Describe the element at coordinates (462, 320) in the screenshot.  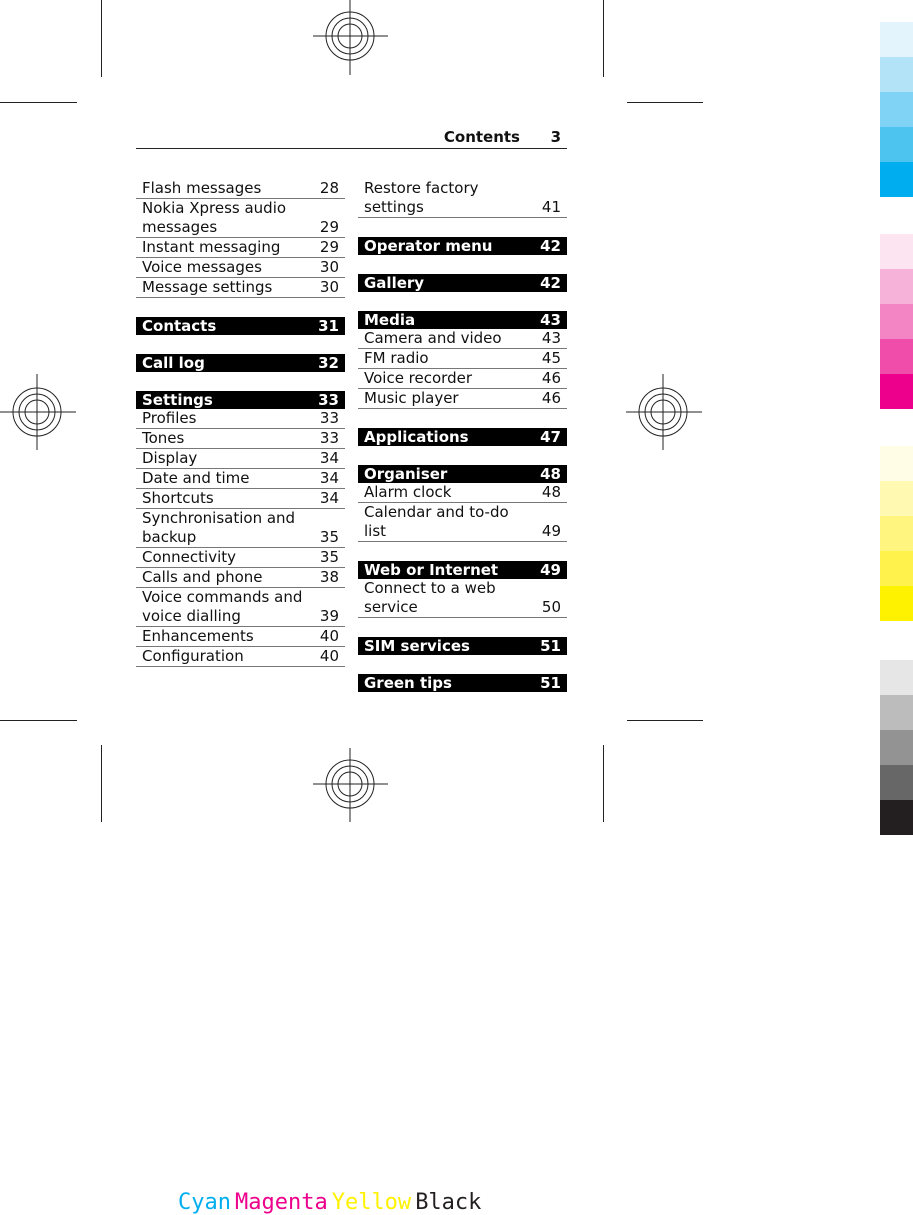
I see `toc-section-heading: Media 43` at that location.